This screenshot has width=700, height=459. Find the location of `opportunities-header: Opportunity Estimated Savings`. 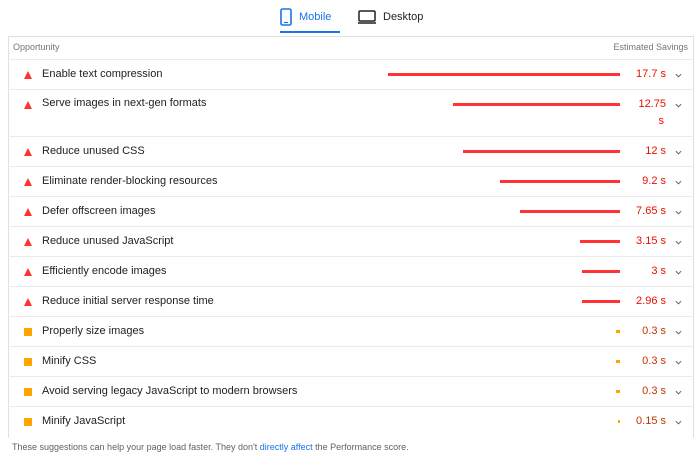

opportunities-header: Opportunity Estimated Savings is located at coordinates (351, 47).